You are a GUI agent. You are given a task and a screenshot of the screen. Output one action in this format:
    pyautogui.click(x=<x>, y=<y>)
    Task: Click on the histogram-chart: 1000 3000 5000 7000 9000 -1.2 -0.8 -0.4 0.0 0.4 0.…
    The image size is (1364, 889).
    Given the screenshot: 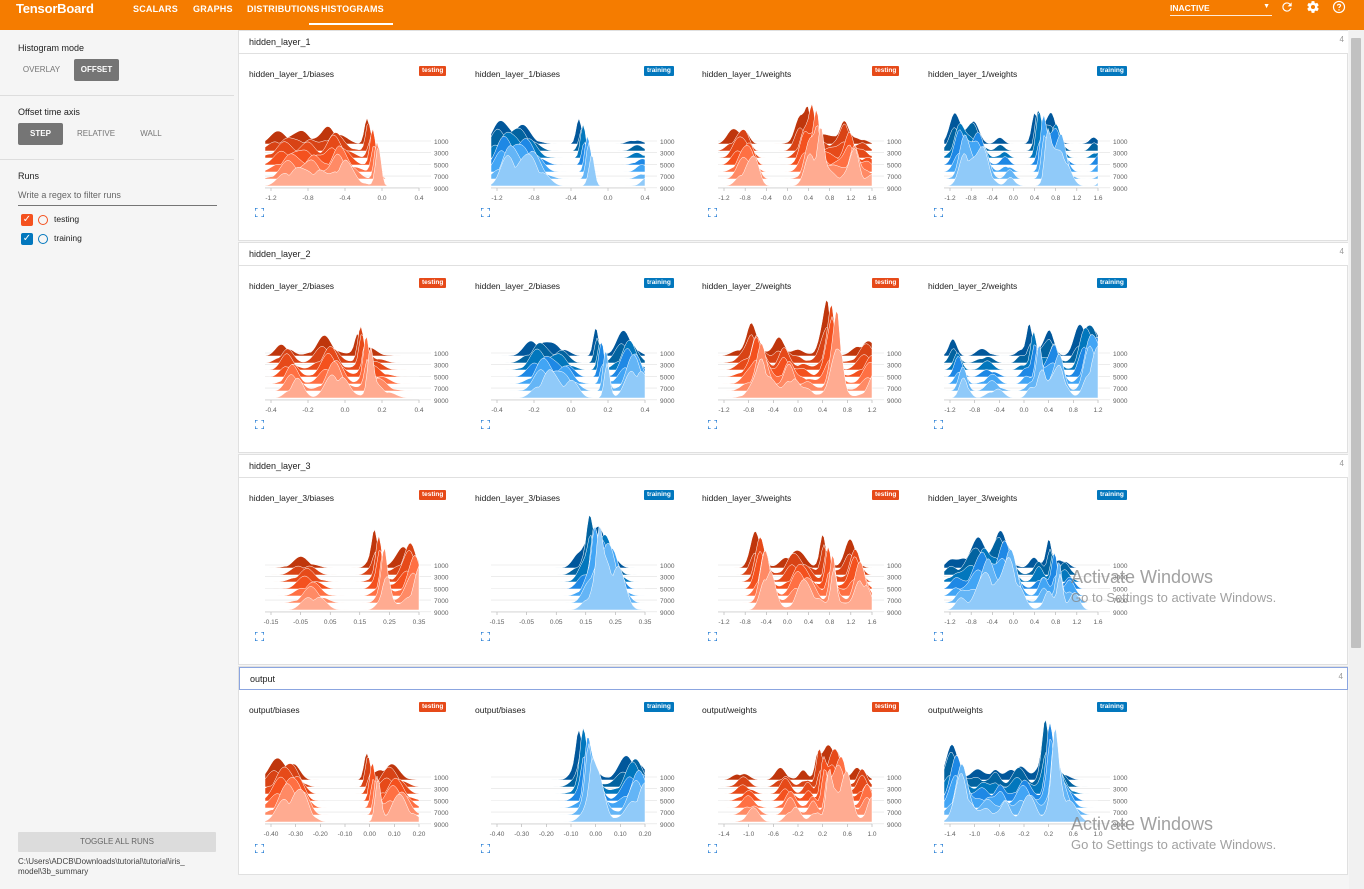 What is the action you would take?
    pyautogui.click(x=809, y=152)
    